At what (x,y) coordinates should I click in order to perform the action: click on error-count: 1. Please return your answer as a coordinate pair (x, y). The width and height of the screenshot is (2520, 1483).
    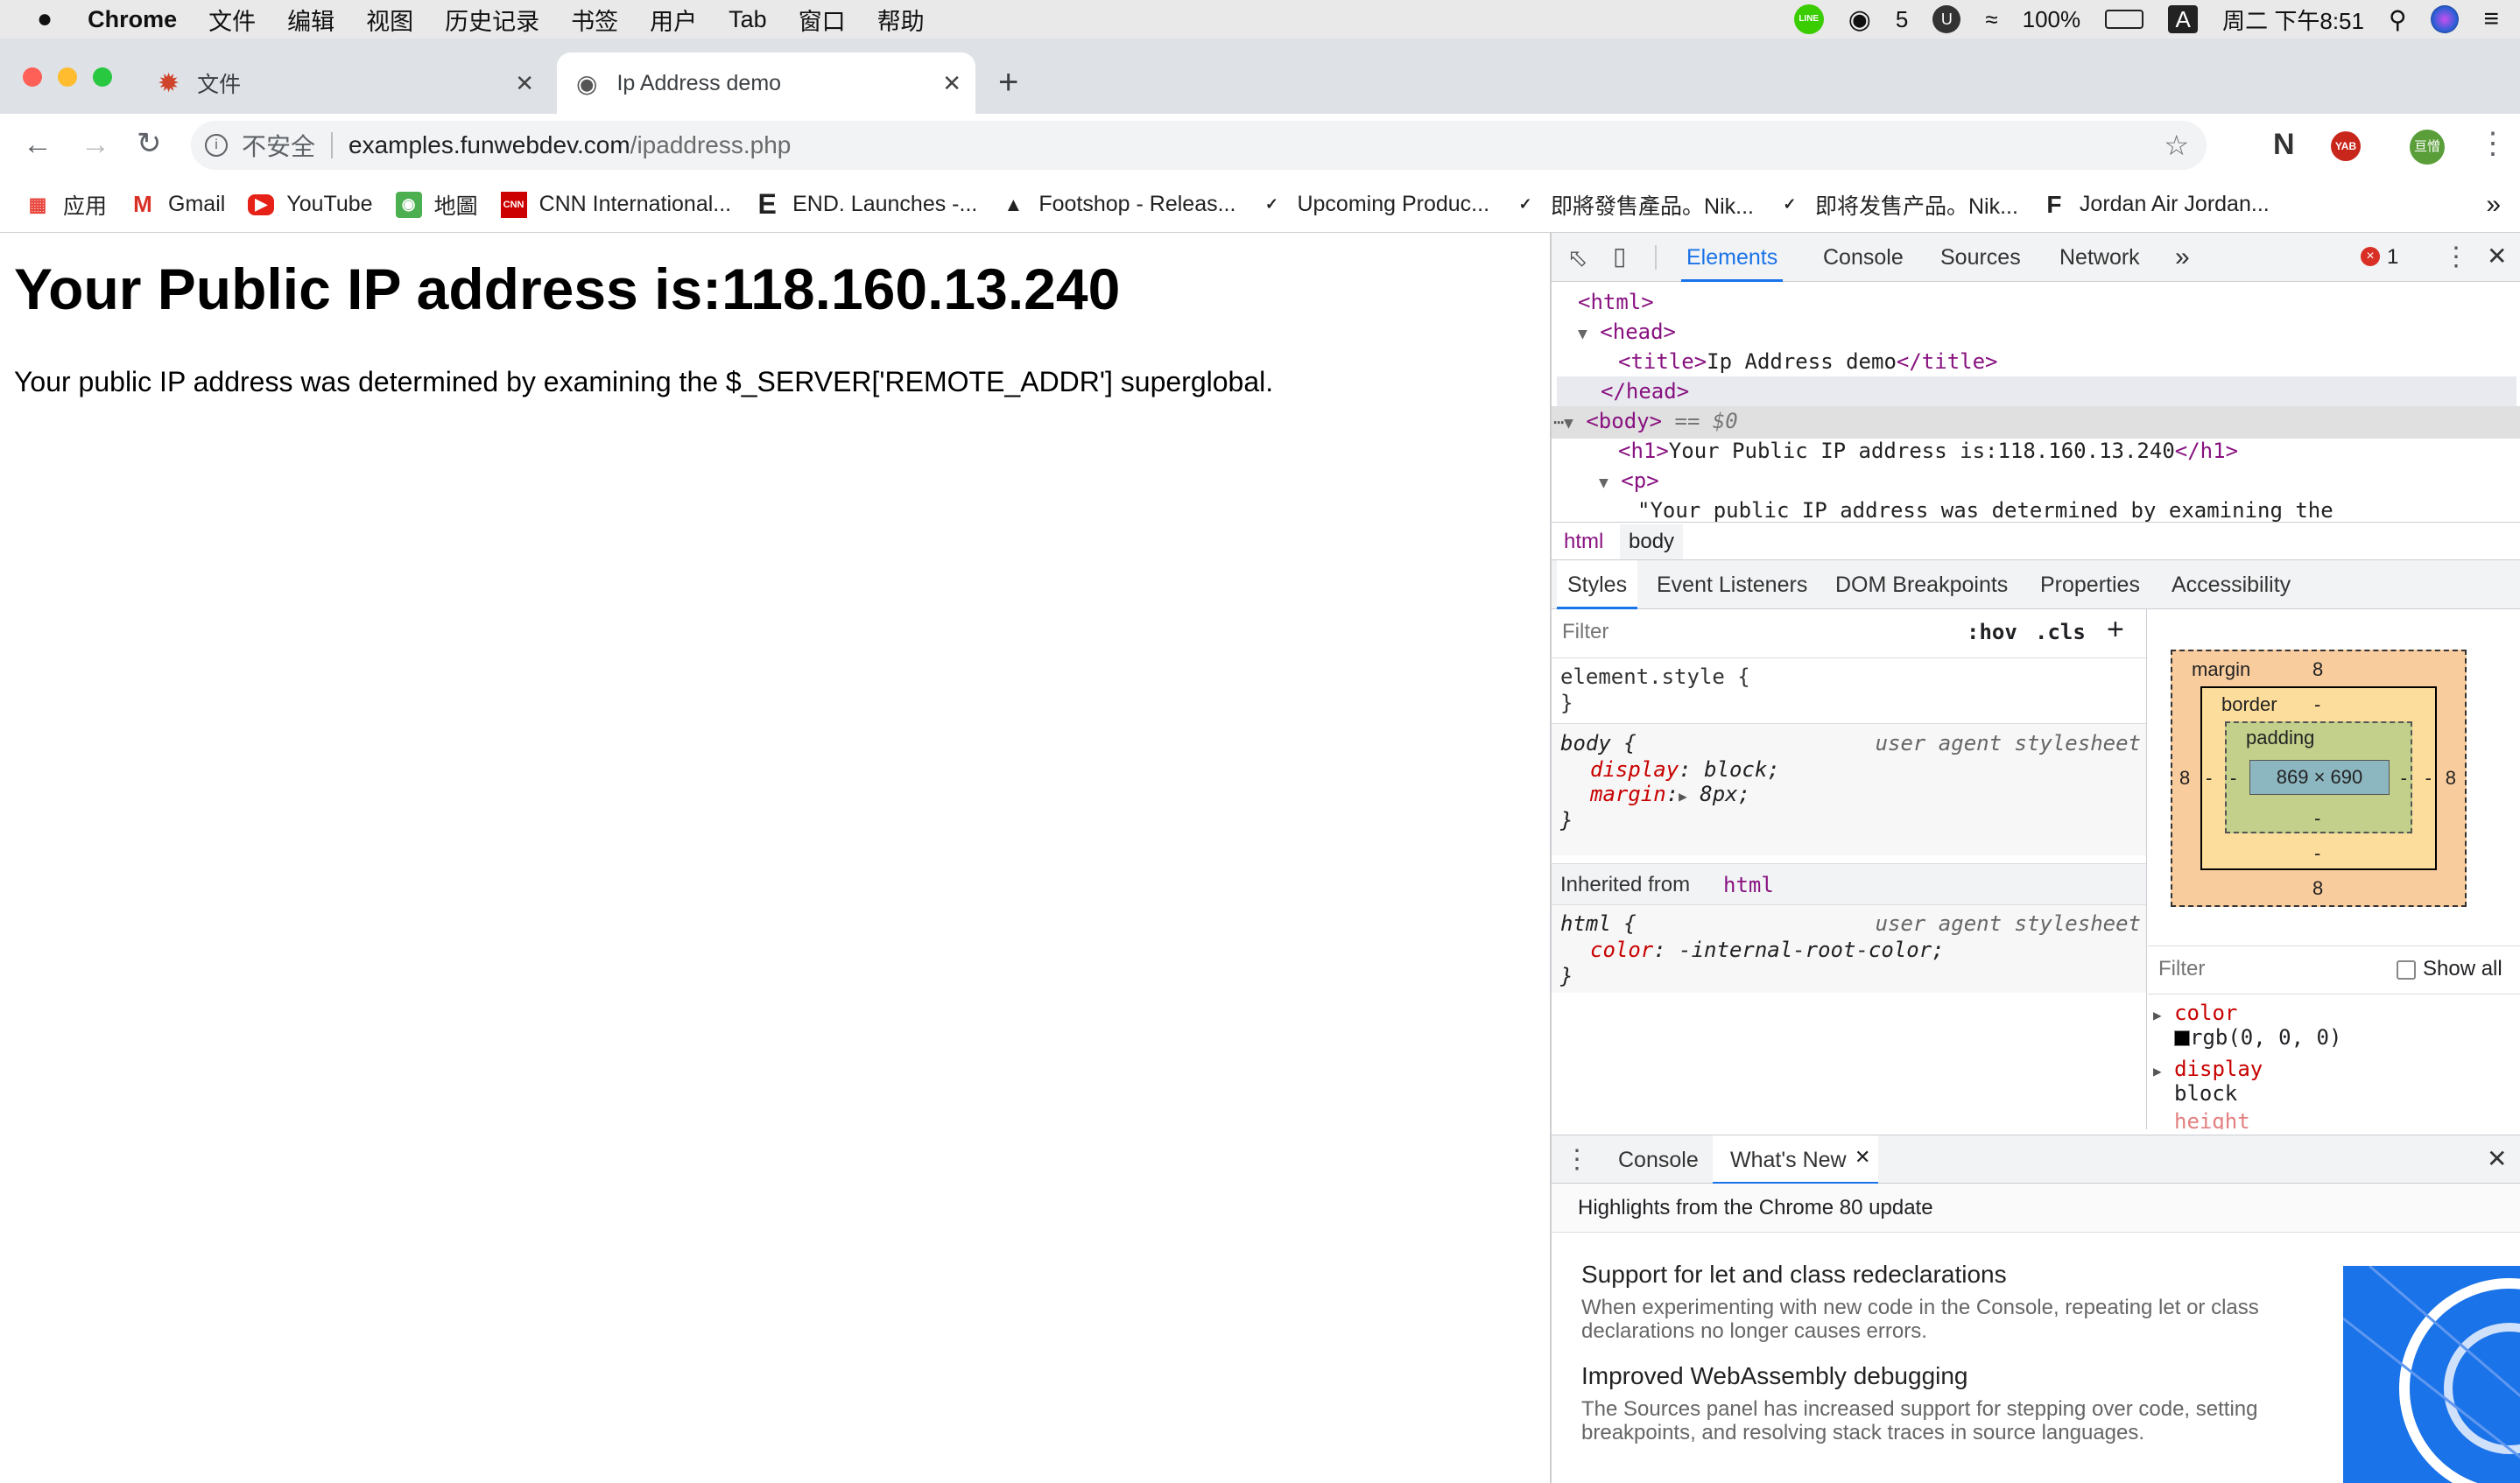
    Looking at the image, I should click on (2392, 257).